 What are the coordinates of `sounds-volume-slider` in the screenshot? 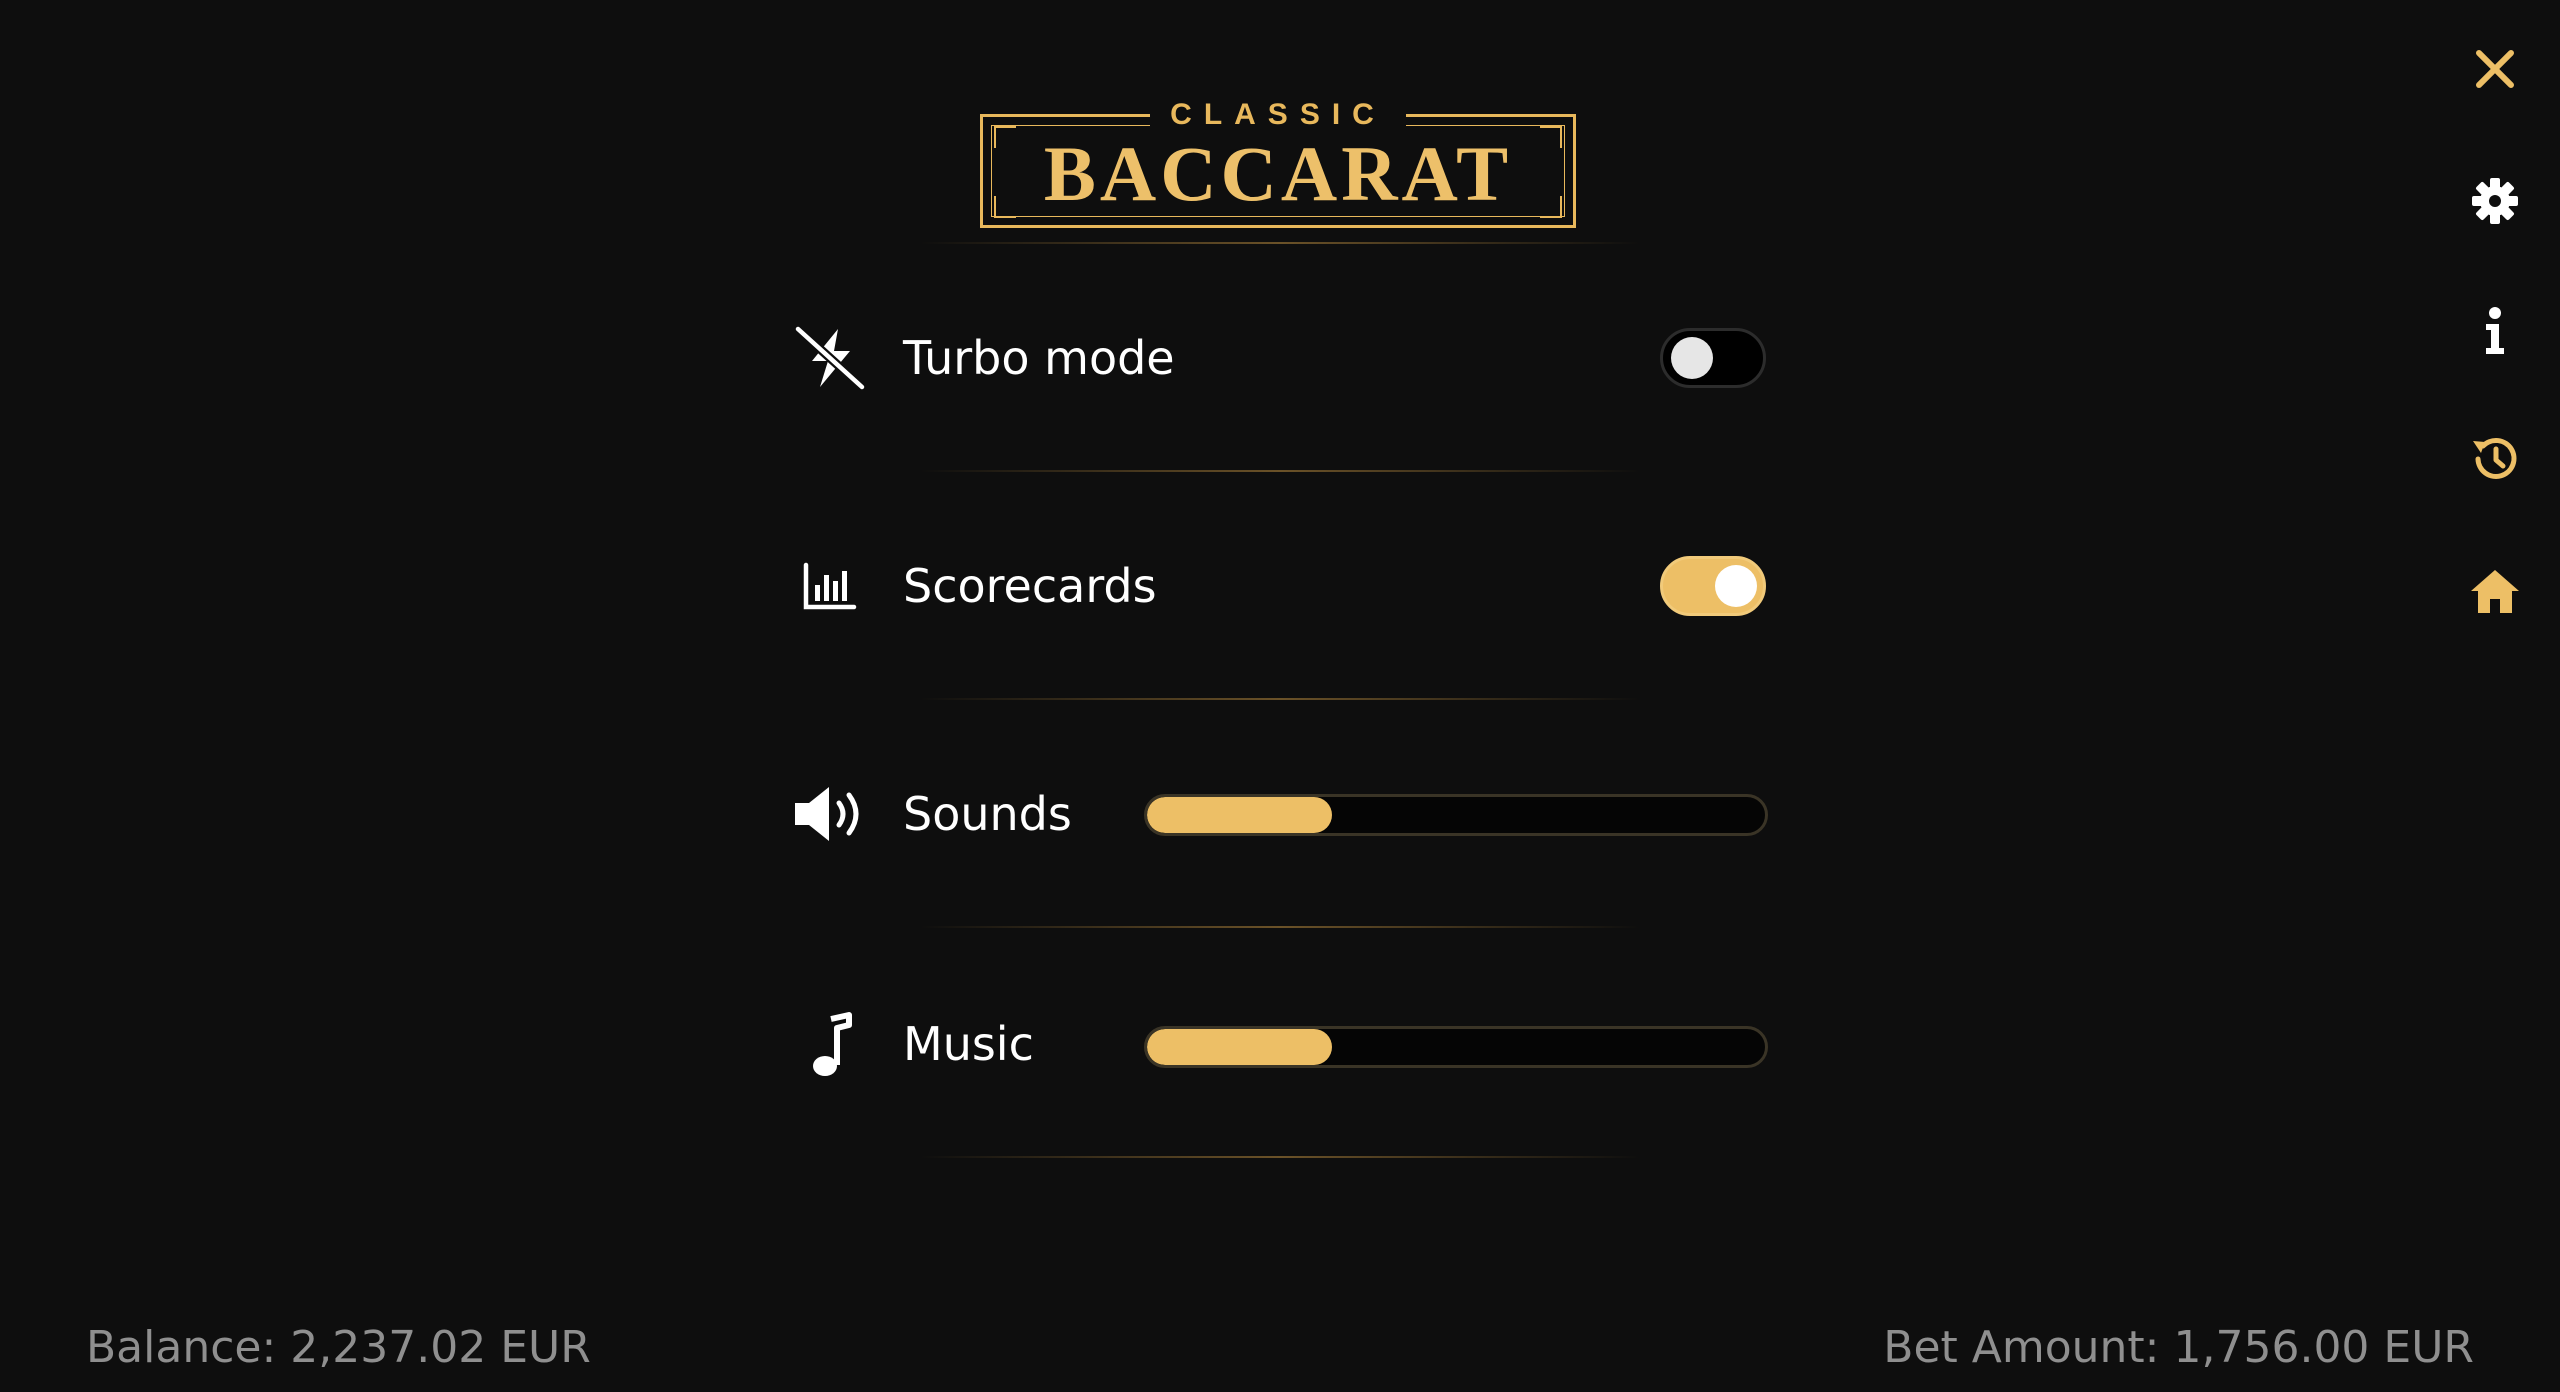 It's located at (1456, 815).